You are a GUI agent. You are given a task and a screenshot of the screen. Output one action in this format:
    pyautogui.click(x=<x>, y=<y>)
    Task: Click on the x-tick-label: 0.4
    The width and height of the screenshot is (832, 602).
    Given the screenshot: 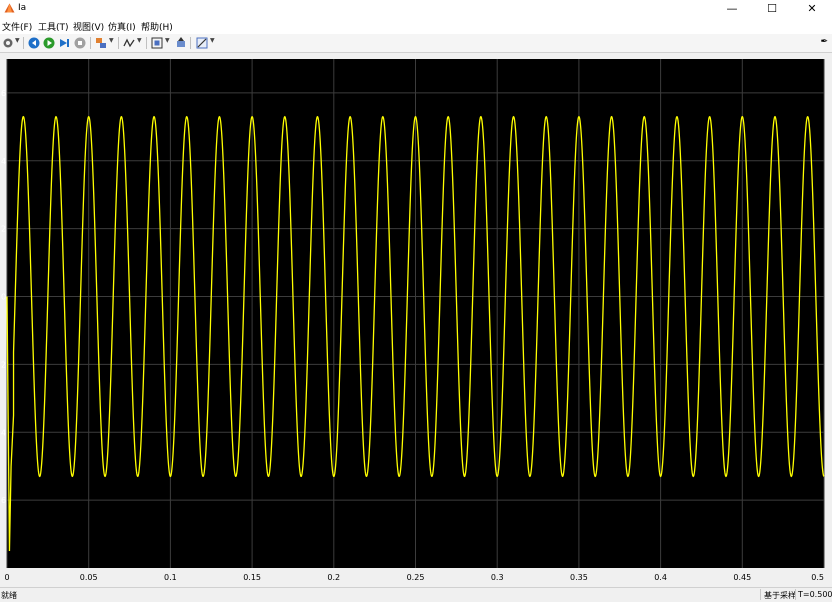 What is the action you would take?
    pyautogui.click(x=660, y=577)
    